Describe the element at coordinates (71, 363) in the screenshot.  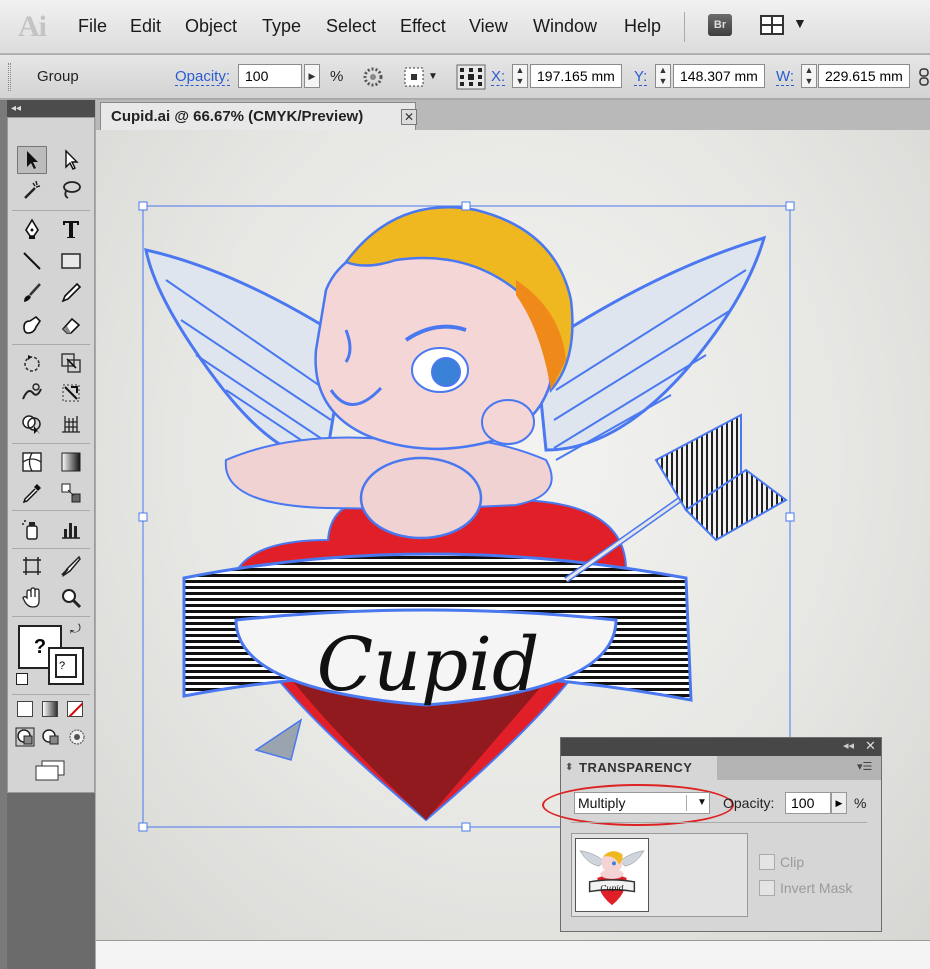
I see `scale-tool` at that location.